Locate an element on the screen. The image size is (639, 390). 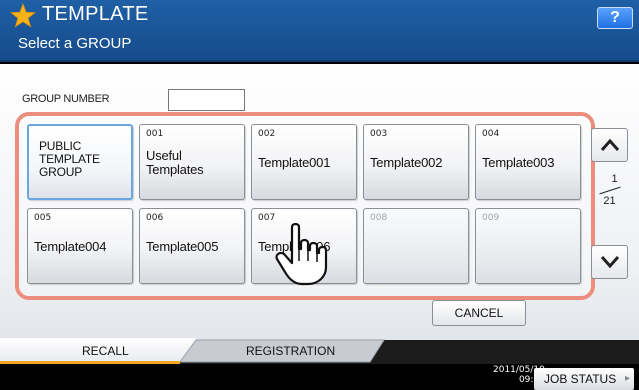
group-tile-004: 004 Template003 is located at coordinates (528, 162).